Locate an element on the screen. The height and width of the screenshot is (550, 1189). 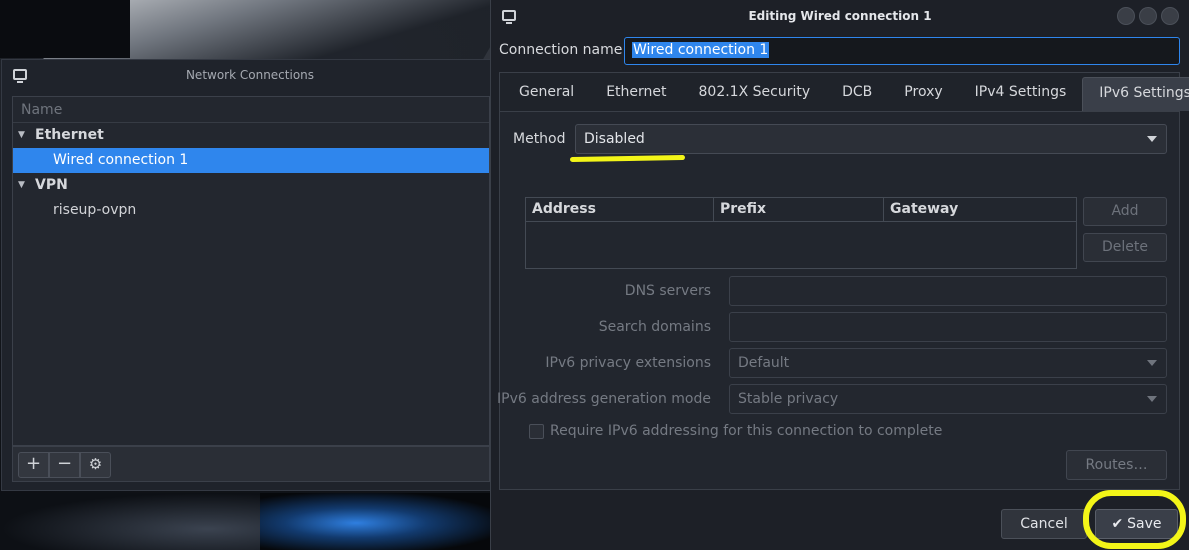
group-ethernet: ▼ Ethernet is located at coordinates (251, 135).